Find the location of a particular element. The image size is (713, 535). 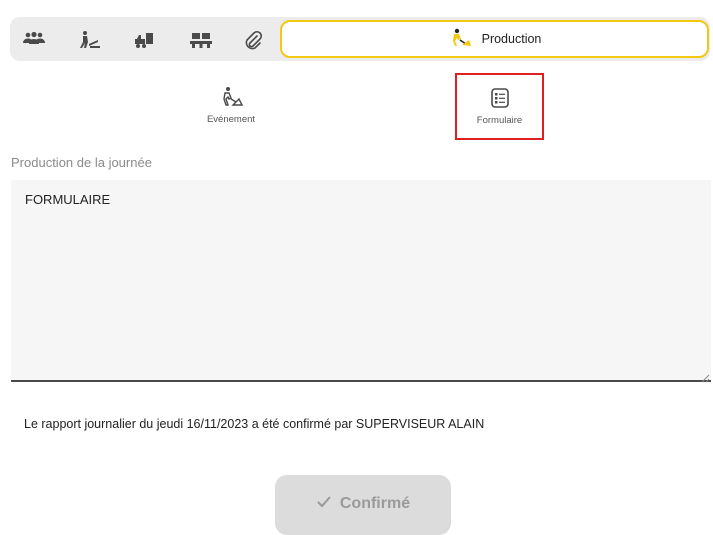

subtab-form: Formulaire is located at coordinates (499, 106).